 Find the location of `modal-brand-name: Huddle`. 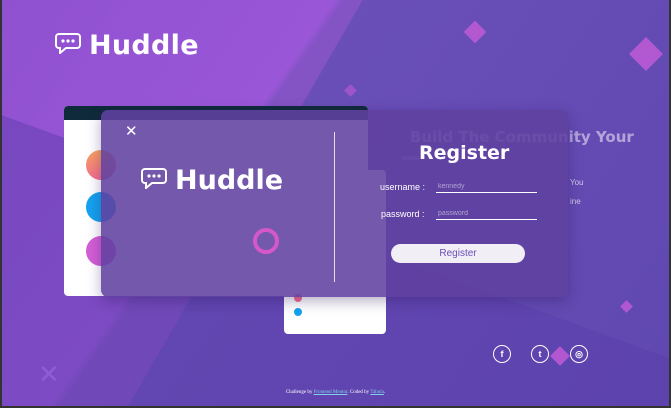

modal-brand-name: Huddle is located at coordinates (229, 180).